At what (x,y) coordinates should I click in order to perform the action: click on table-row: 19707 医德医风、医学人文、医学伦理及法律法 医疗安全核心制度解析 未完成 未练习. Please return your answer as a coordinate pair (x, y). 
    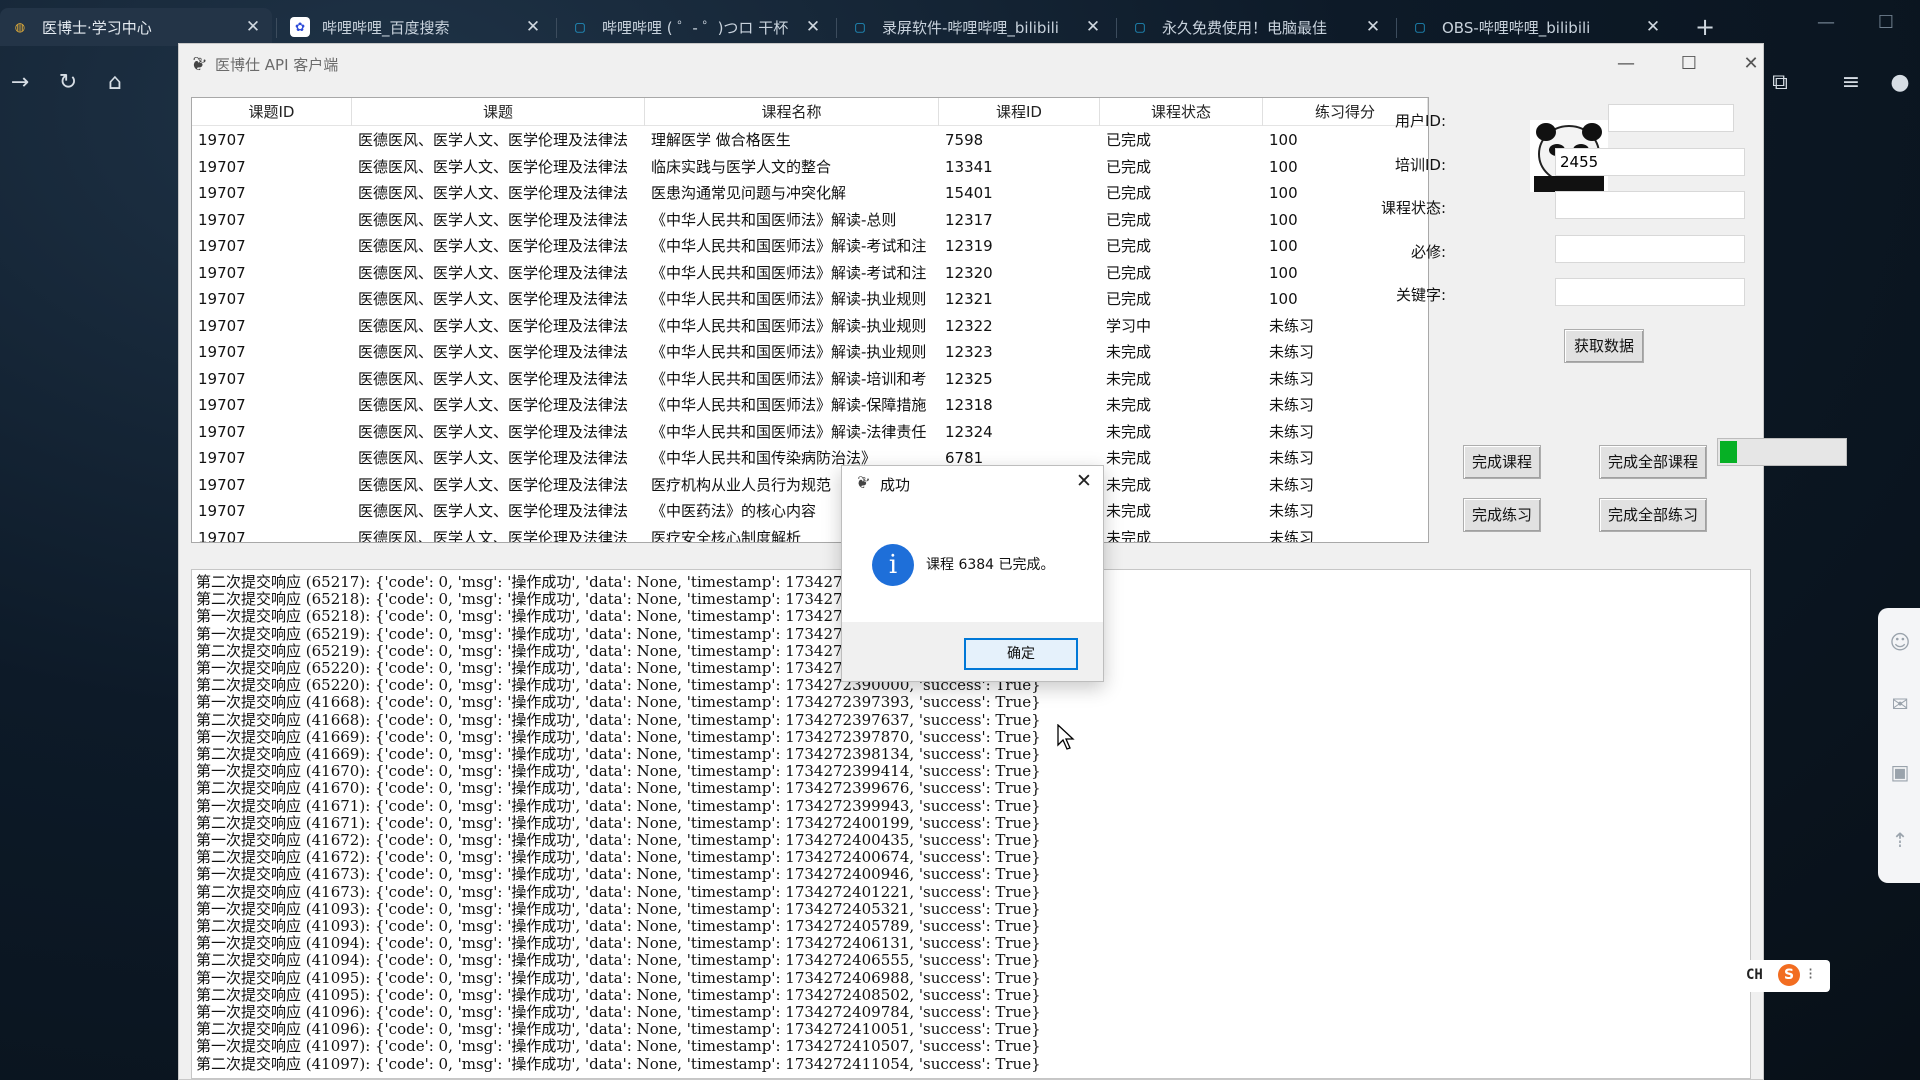
    Looking at the image, I should click on (810, 534).